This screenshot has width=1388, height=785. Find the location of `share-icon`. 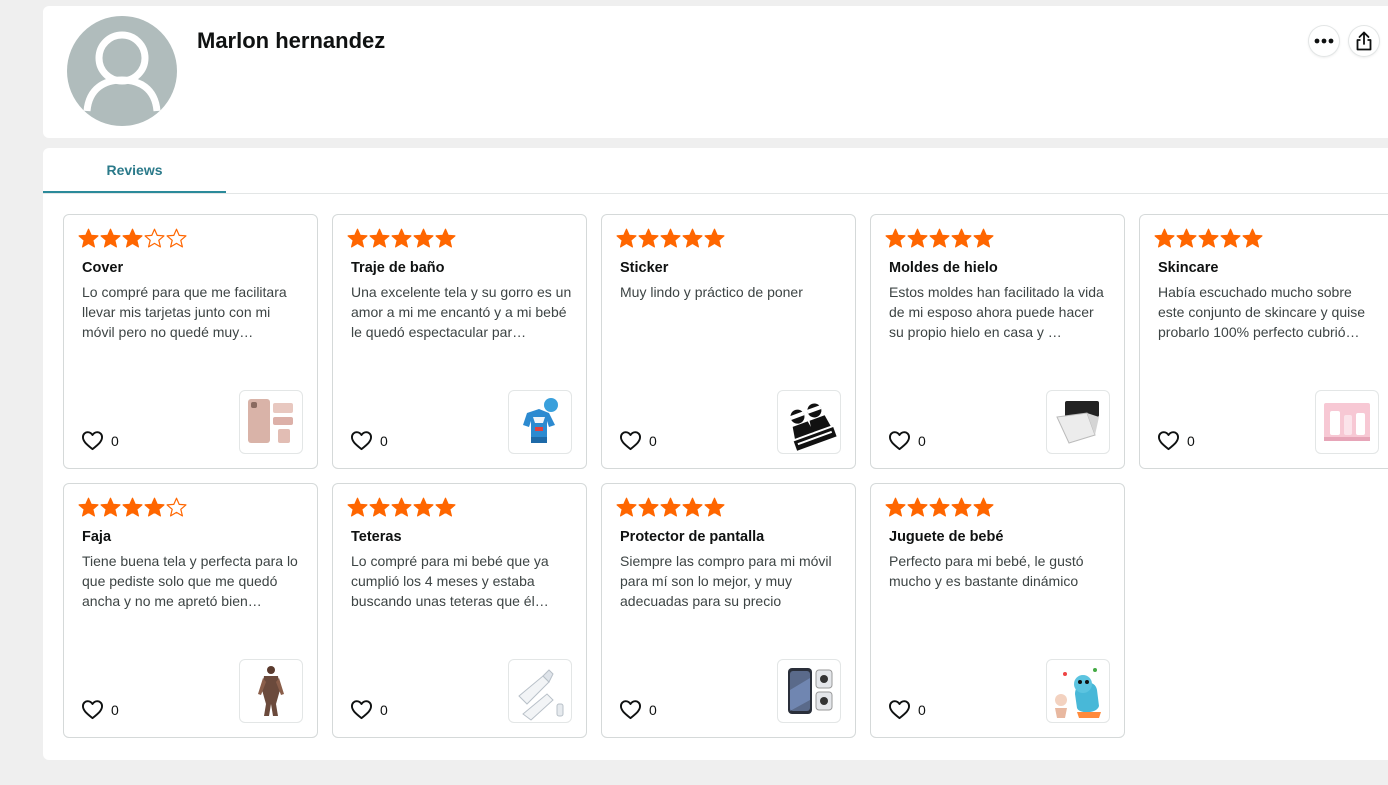

share-icon is located at coordinates (1364, 41).